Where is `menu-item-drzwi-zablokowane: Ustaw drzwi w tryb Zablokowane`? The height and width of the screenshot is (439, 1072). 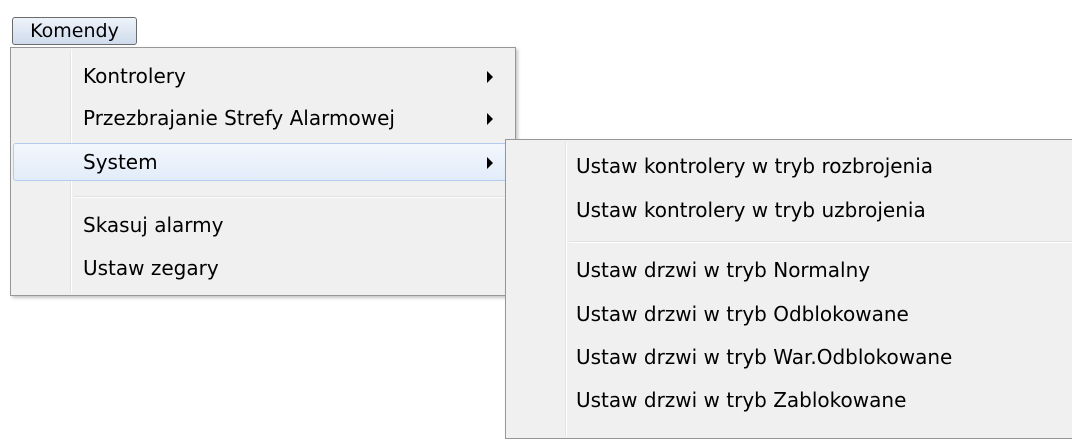 menu-item-drzwi-zablokowane: Ustaw drzwi w tryb Zablokowane is located at coordinates (790, 400).